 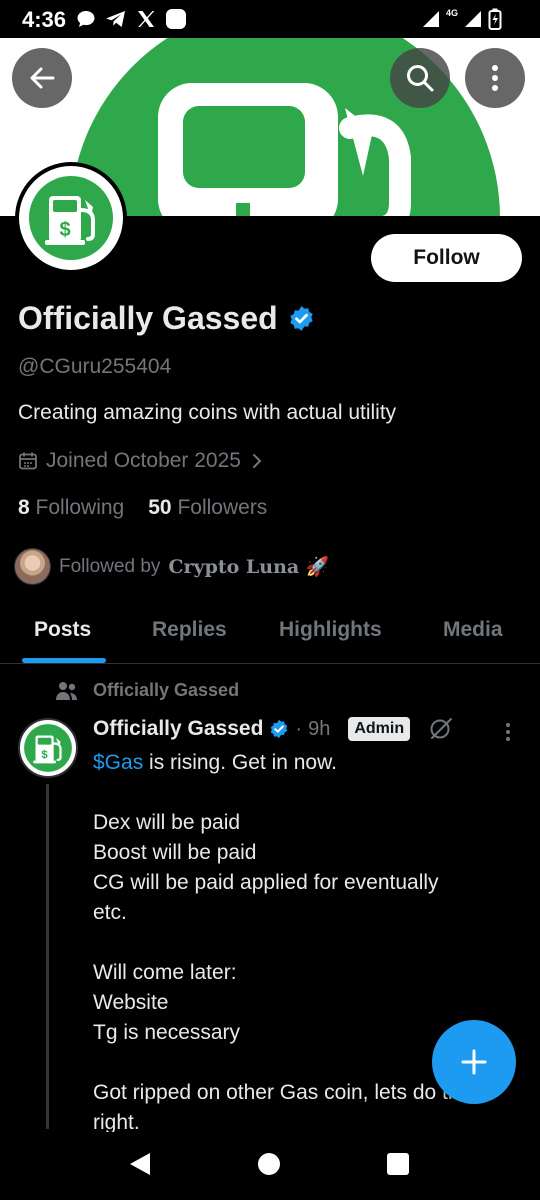 I want to click on post-header: Officially Gassed · 9h Admin, so click(x=313, y=729).